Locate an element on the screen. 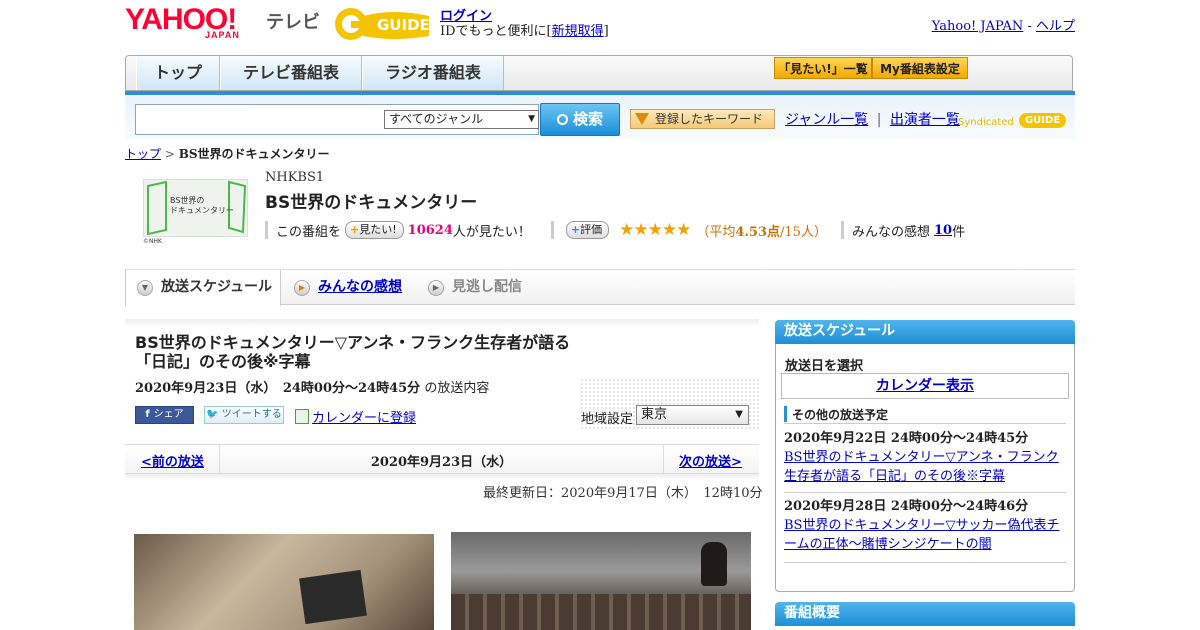 This screenshot has height=630, width=1200. episode-top-shade is located at coordinates (442, 323).